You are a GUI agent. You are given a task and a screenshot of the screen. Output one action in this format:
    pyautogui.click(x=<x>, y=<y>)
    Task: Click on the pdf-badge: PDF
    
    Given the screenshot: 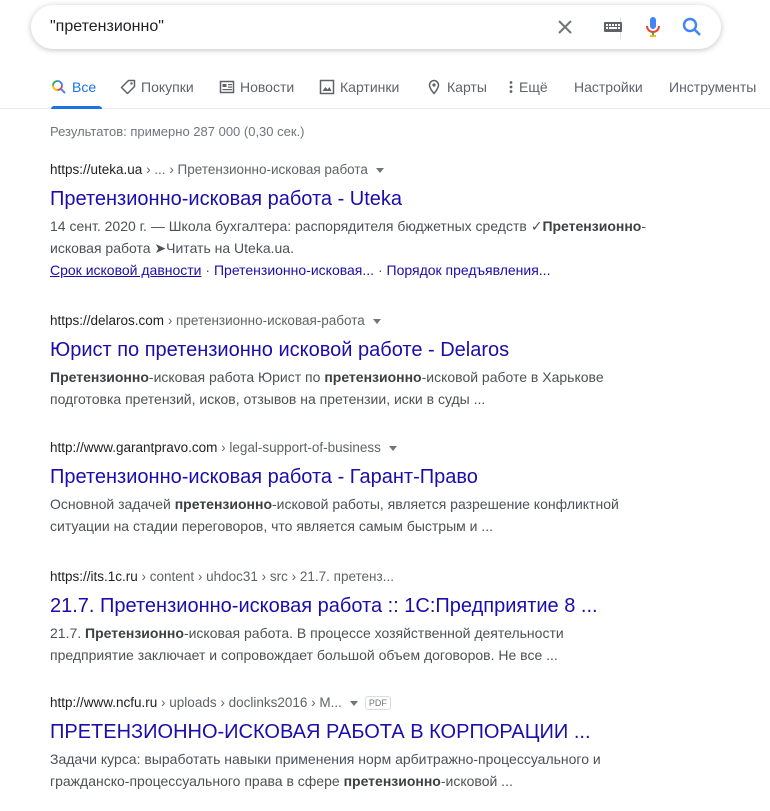 What is the action you would take?
    pyautogui.click(x=377, y=703)
    